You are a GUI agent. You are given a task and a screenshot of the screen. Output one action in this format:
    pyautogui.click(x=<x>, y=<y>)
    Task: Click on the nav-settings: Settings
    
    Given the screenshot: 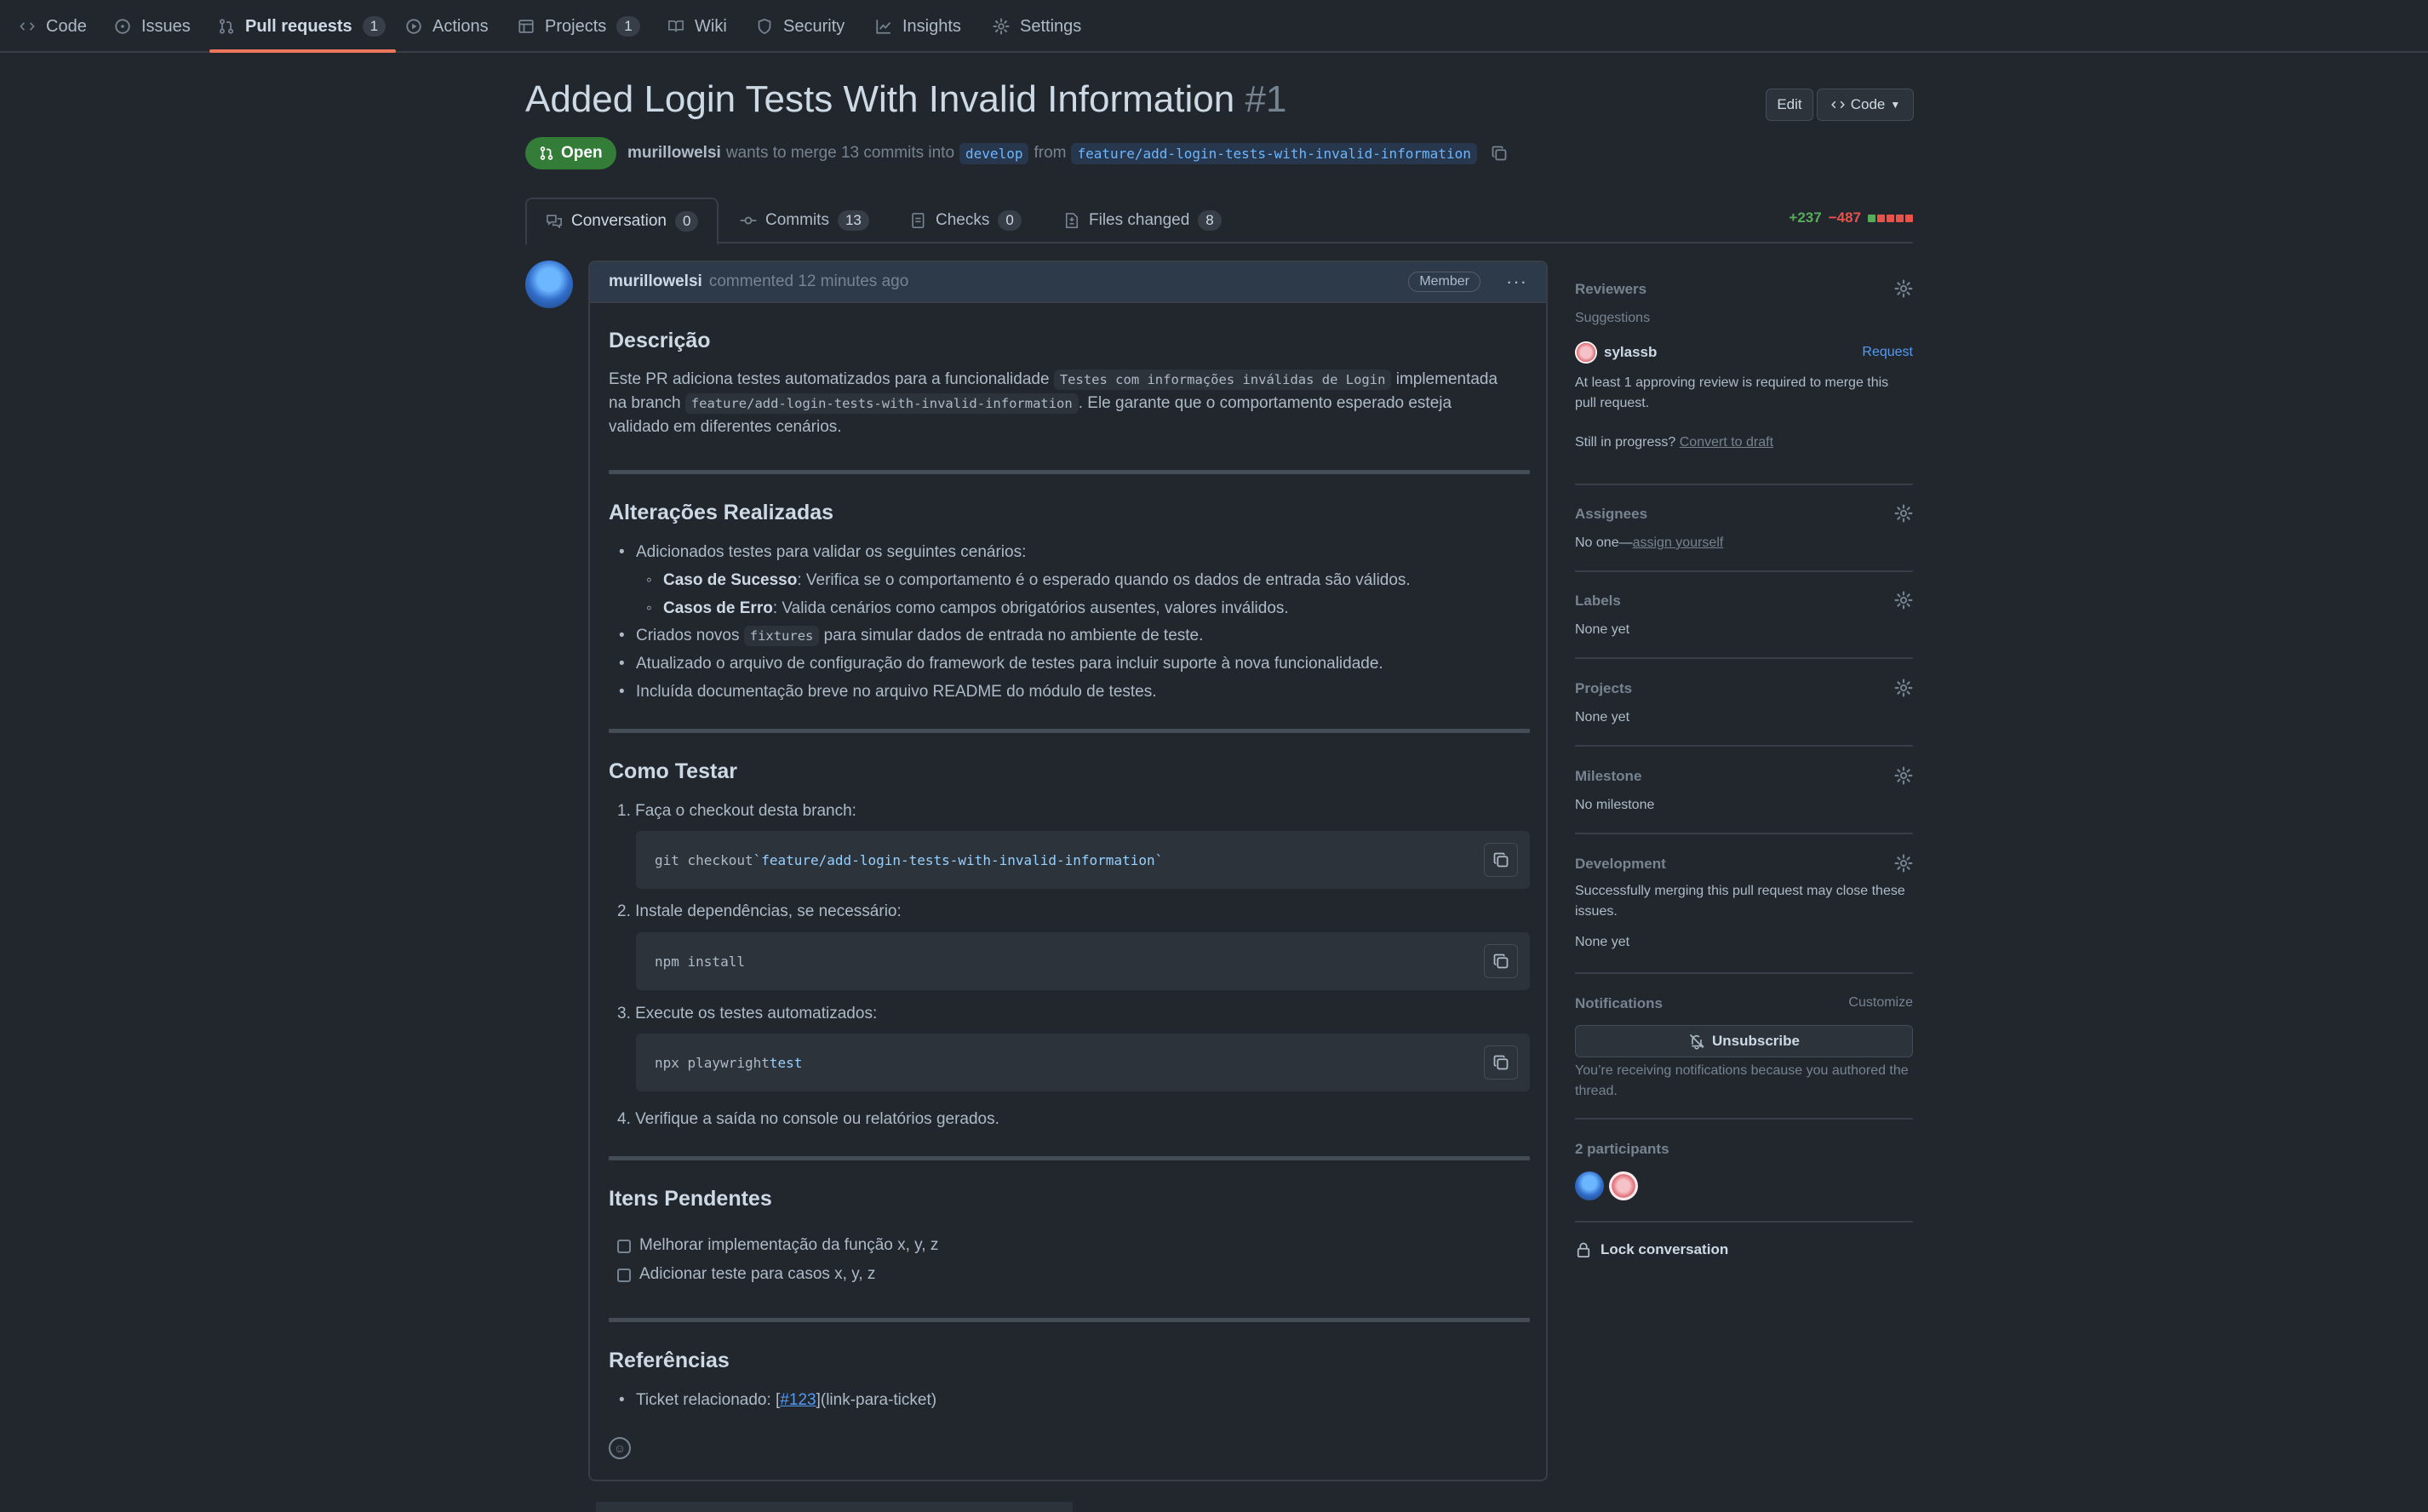 What is the action you would take?
    pyautogui.click(x=1037, y=26)
    